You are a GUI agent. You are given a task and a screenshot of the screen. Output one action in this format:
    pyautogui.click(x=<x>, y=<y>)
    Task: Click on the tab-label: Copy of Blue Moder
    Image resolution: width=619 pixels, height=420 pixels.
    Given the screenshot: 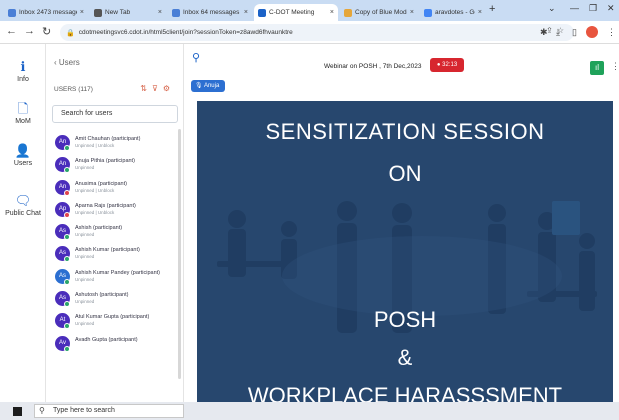 What is the action you would take?
    pyautogui.click(x=381, y=12)
    